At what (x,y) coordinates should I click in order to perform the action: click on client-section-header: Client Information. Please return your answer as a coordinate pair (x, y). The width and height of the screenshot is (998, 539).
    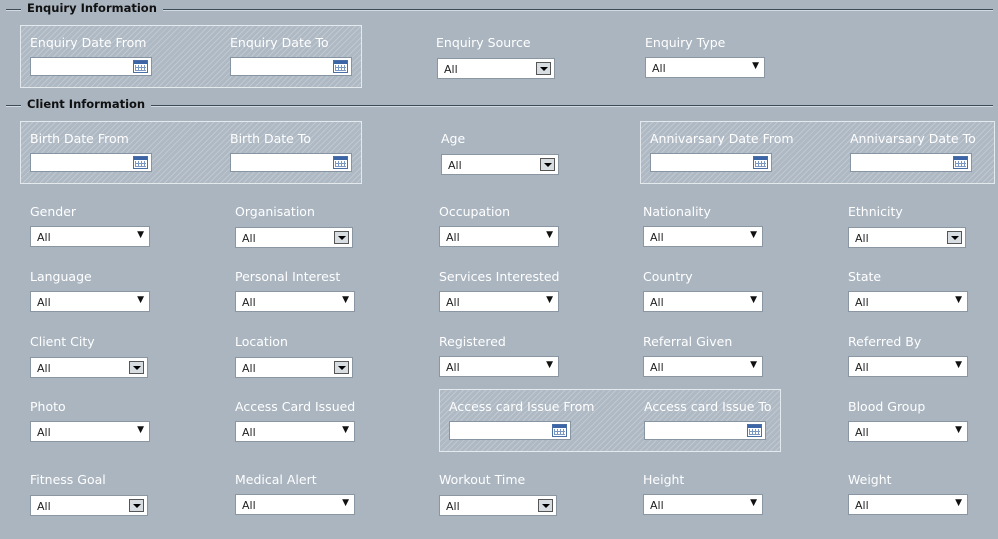
    Looking at the image, I should click on (496, 106).